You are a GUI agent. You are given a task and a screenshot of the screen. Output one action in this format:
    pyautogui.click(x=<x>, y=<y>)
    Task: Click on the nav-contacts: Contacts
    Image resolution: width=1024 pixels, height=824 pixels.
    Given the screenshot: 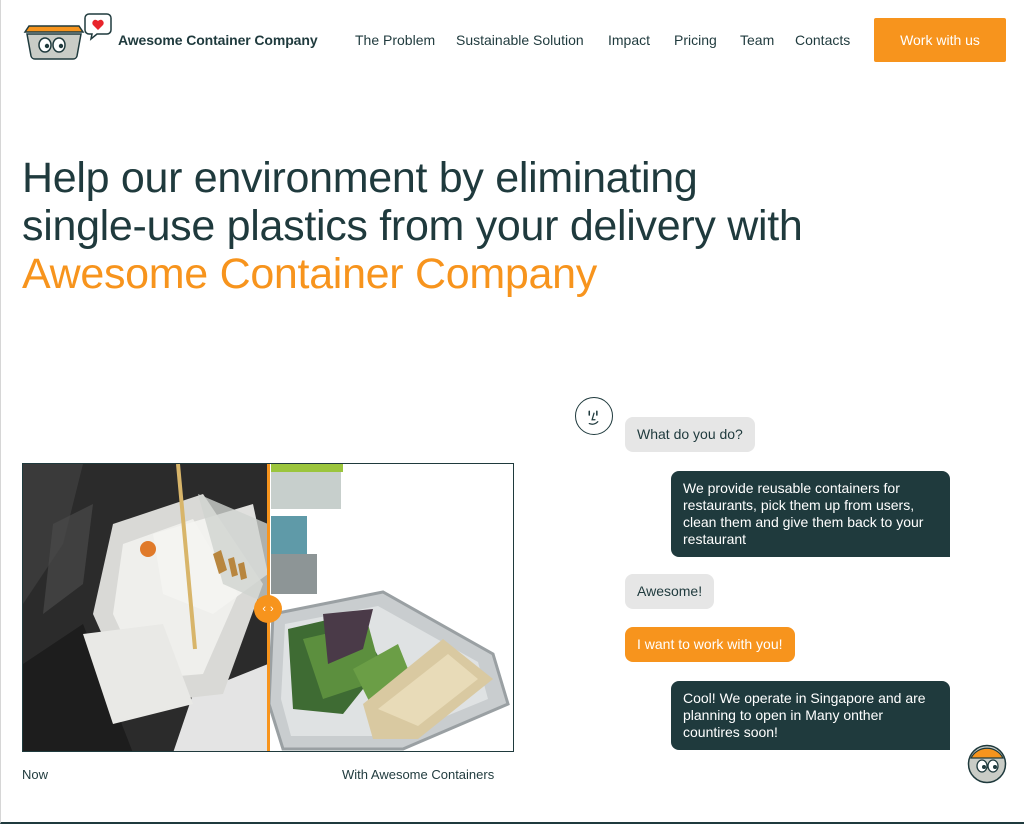 What is the action you would take?
    pyautogui.click(x=822, y=40)
    